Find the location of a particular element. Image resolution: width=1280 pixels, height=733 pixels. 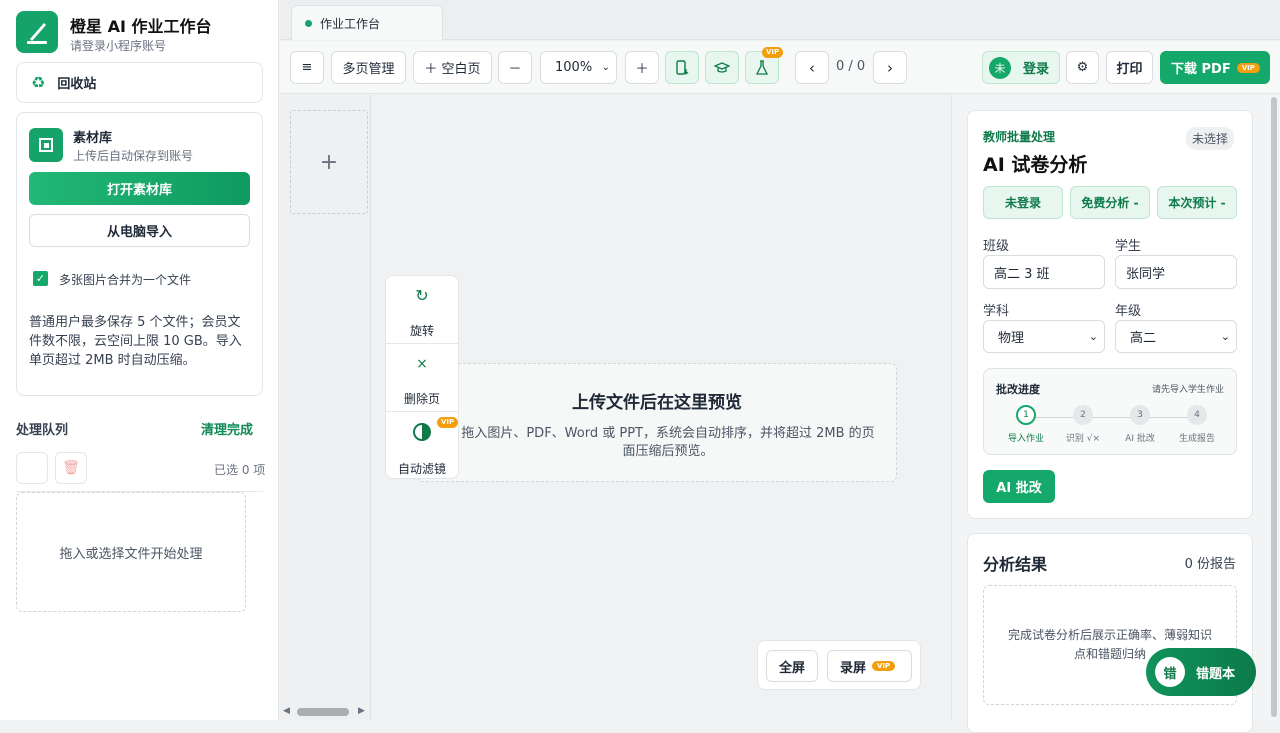

step-1: 1 导入作业 is located at coordinates (1026, 424).